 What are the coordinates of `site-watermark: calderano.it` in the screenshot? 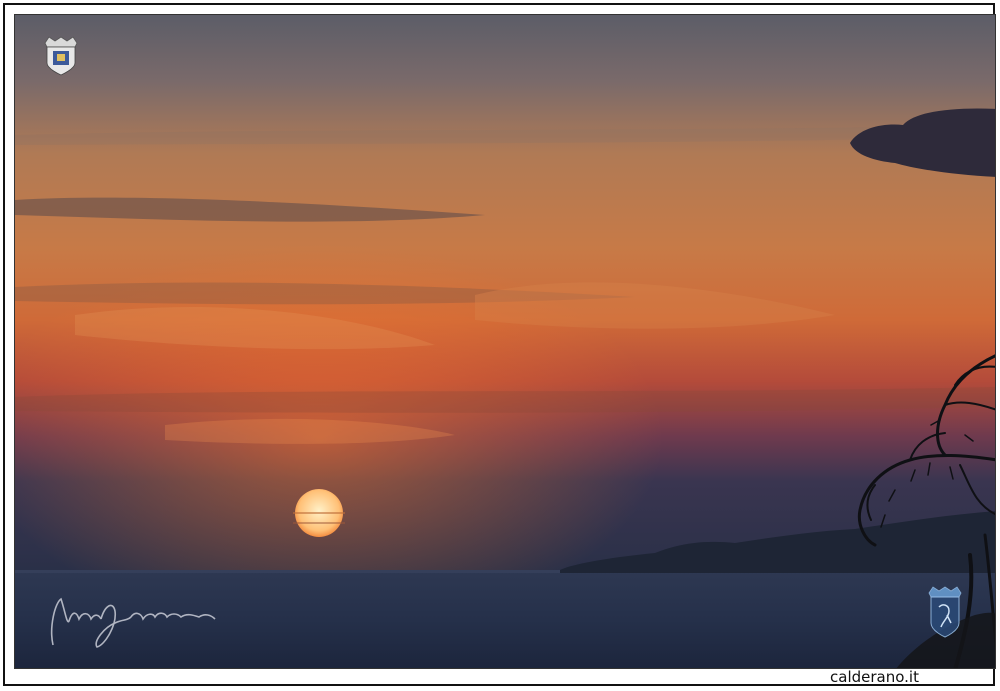 It's located at (874, 677).